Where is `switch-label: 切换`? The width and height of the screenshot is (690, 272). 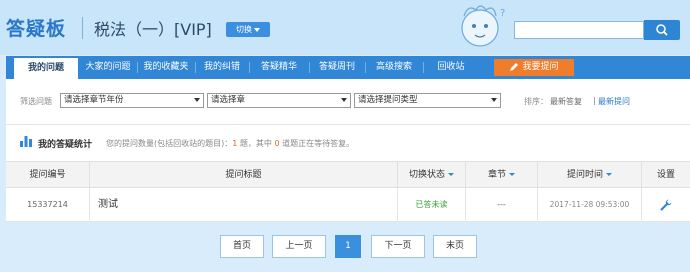 switch-label: 切换 is located at coordinates (244, 29).